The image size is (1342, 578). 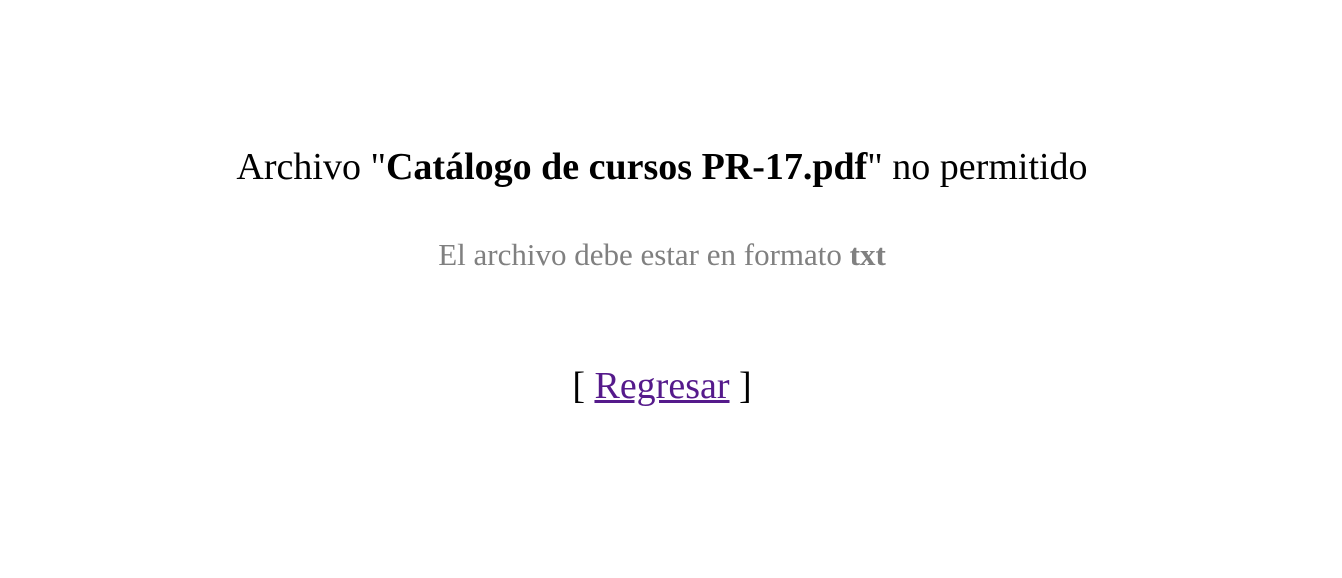 I want to click on requirement-text: El archivo debe estar en formato, so click(x=644, y=254).